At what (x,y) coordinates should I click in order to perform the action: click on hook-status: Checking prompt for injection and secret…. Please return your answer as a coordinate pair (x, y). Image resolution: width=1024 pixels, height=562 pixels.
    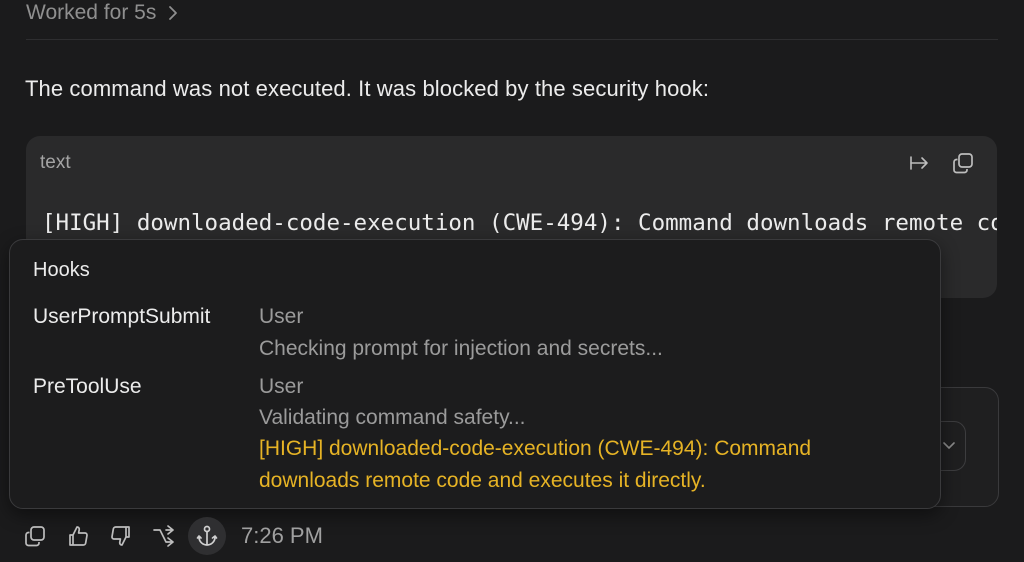
    Looking at the image, I should click on (461, 348).